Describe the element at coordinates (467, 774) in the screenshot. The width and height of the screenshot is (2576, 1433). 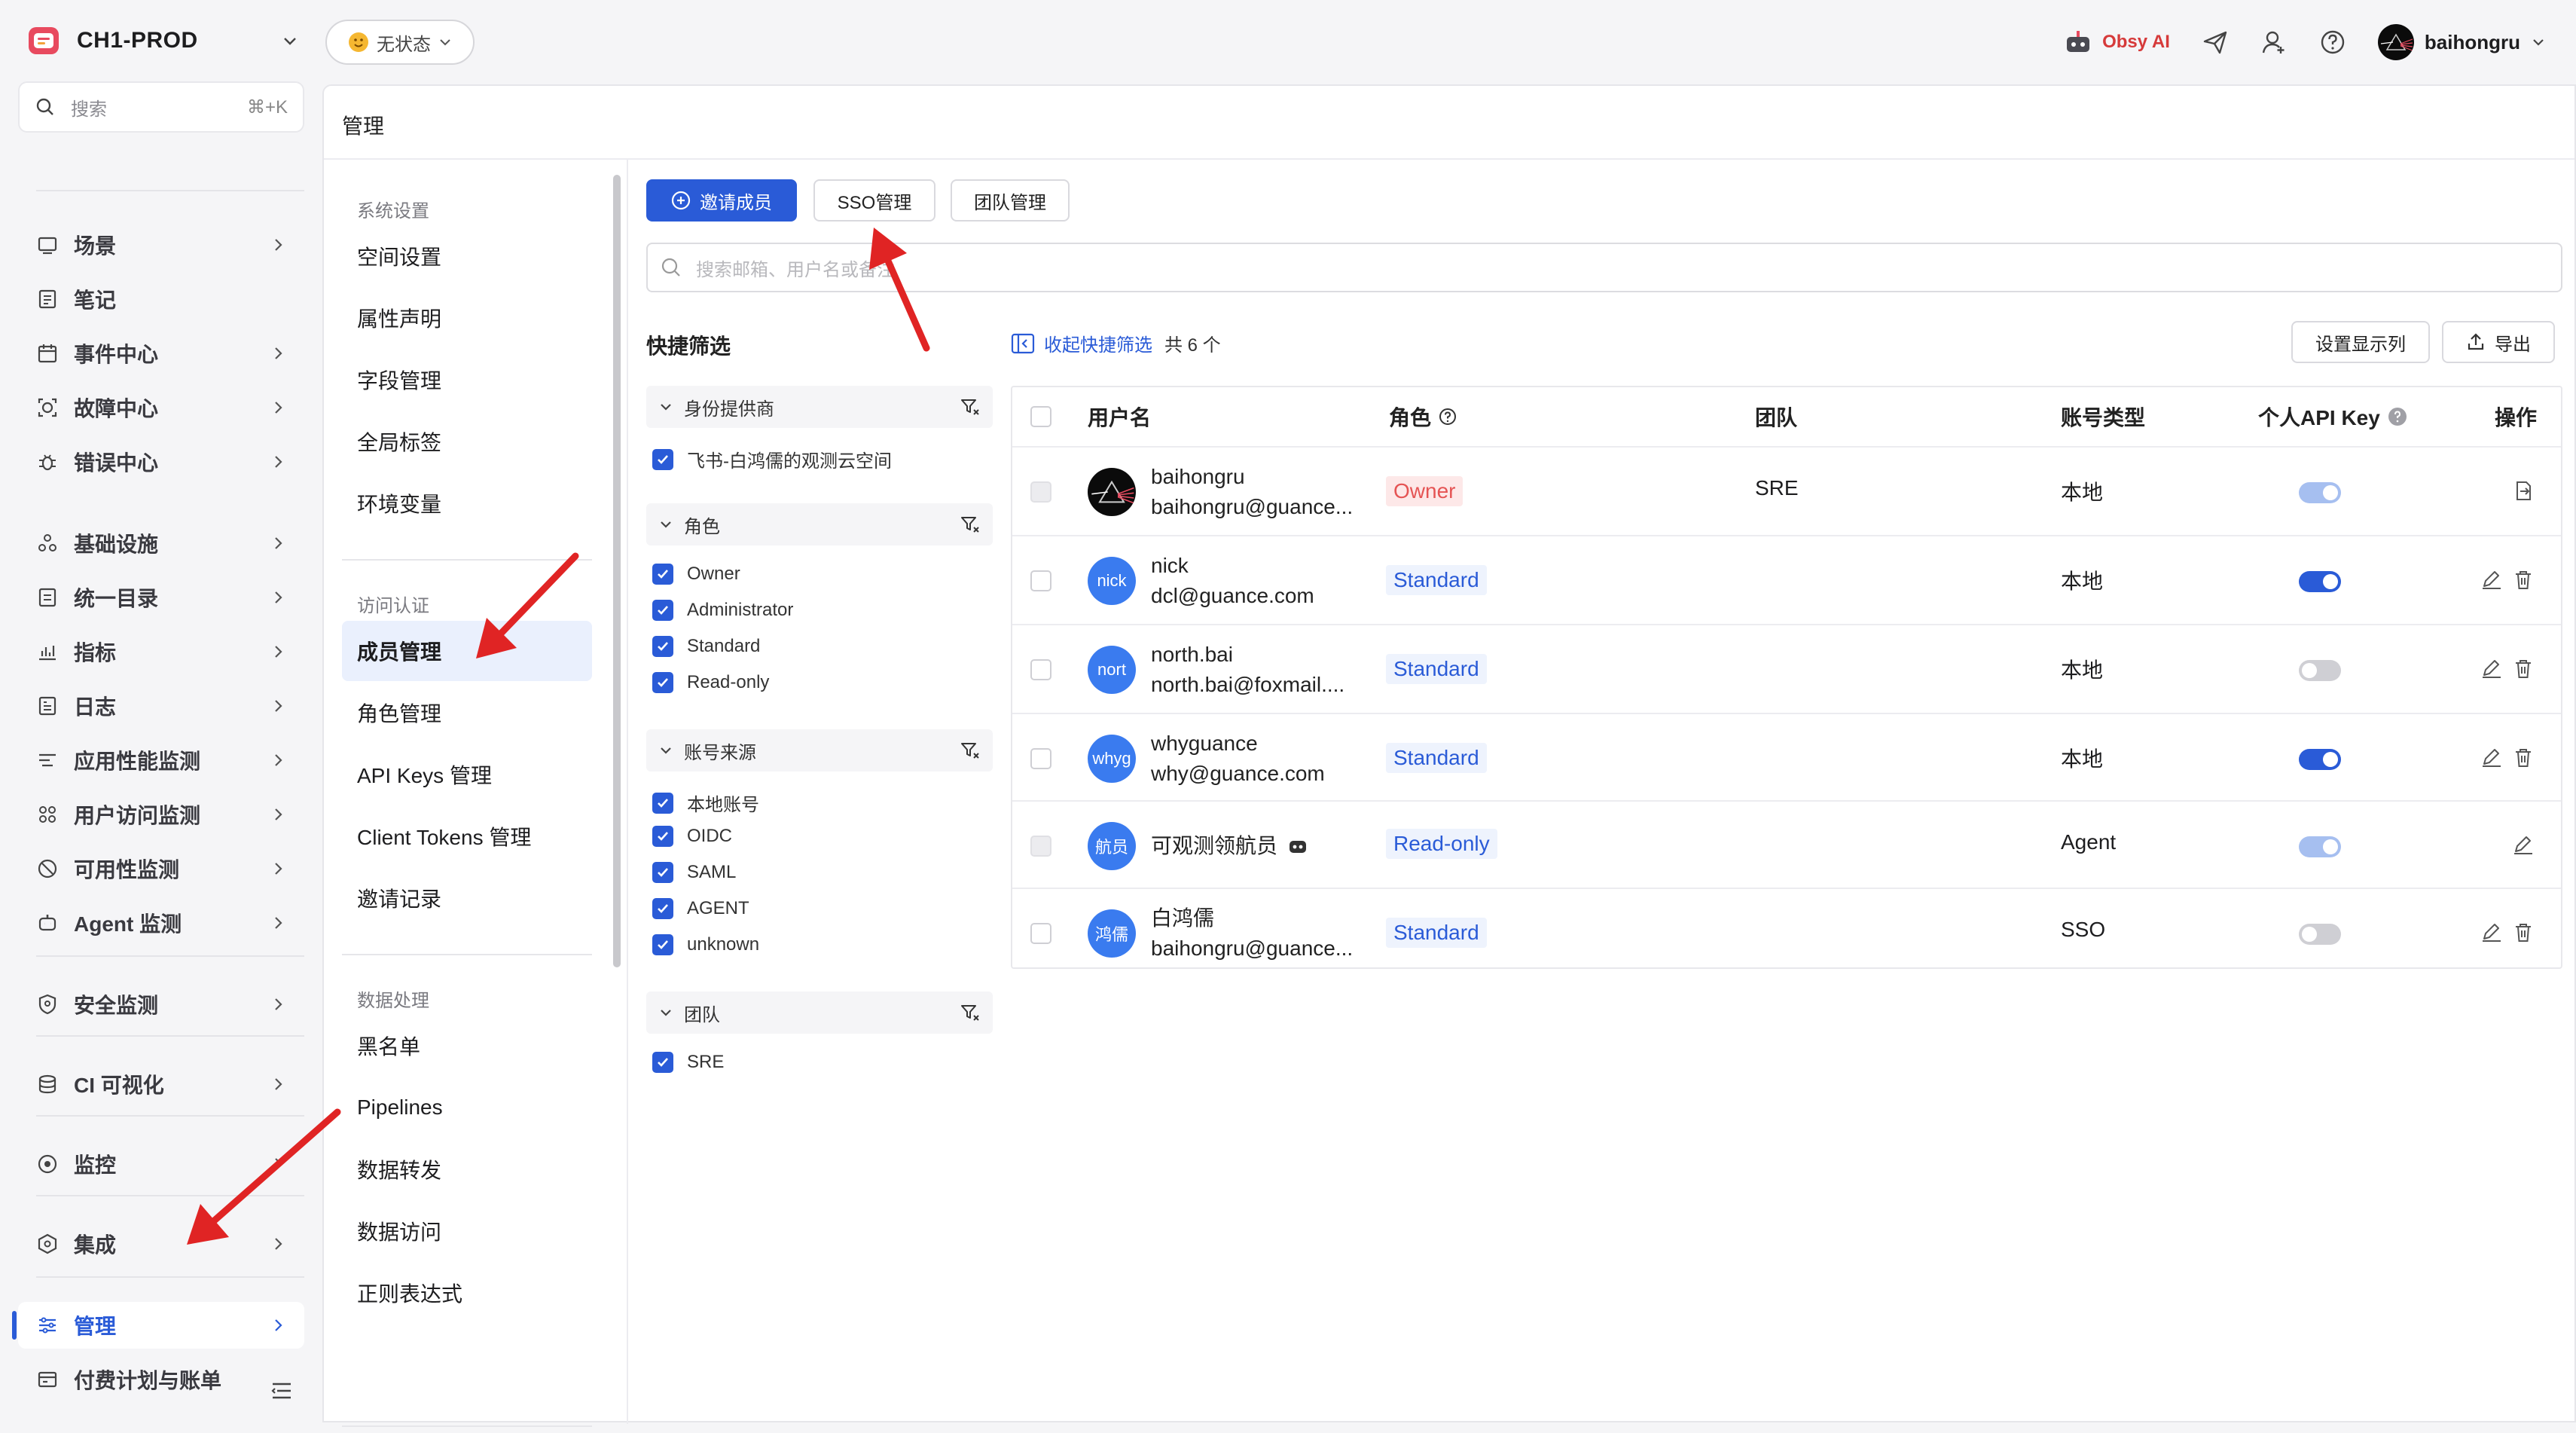
I see `submenu-item: API Keys 管理` at that location.